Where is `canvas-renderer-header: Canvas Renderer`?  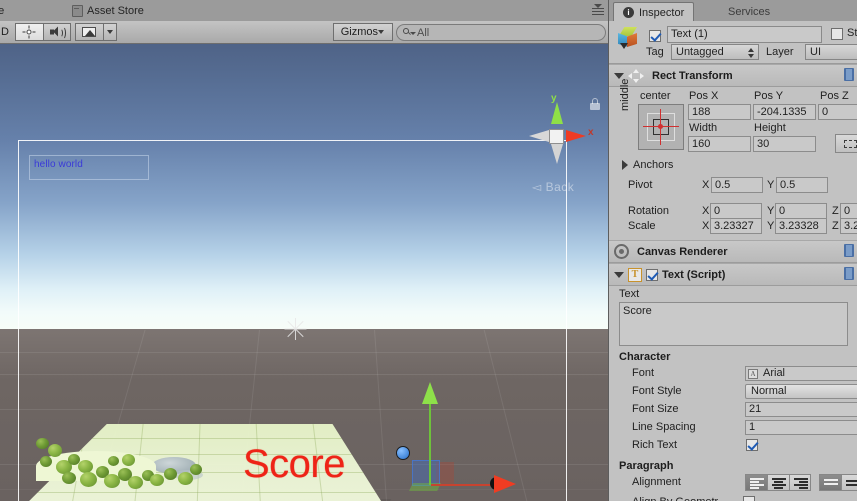 canvas-renderer-header: Canvas Renderer is located at coordinates (733, 251).